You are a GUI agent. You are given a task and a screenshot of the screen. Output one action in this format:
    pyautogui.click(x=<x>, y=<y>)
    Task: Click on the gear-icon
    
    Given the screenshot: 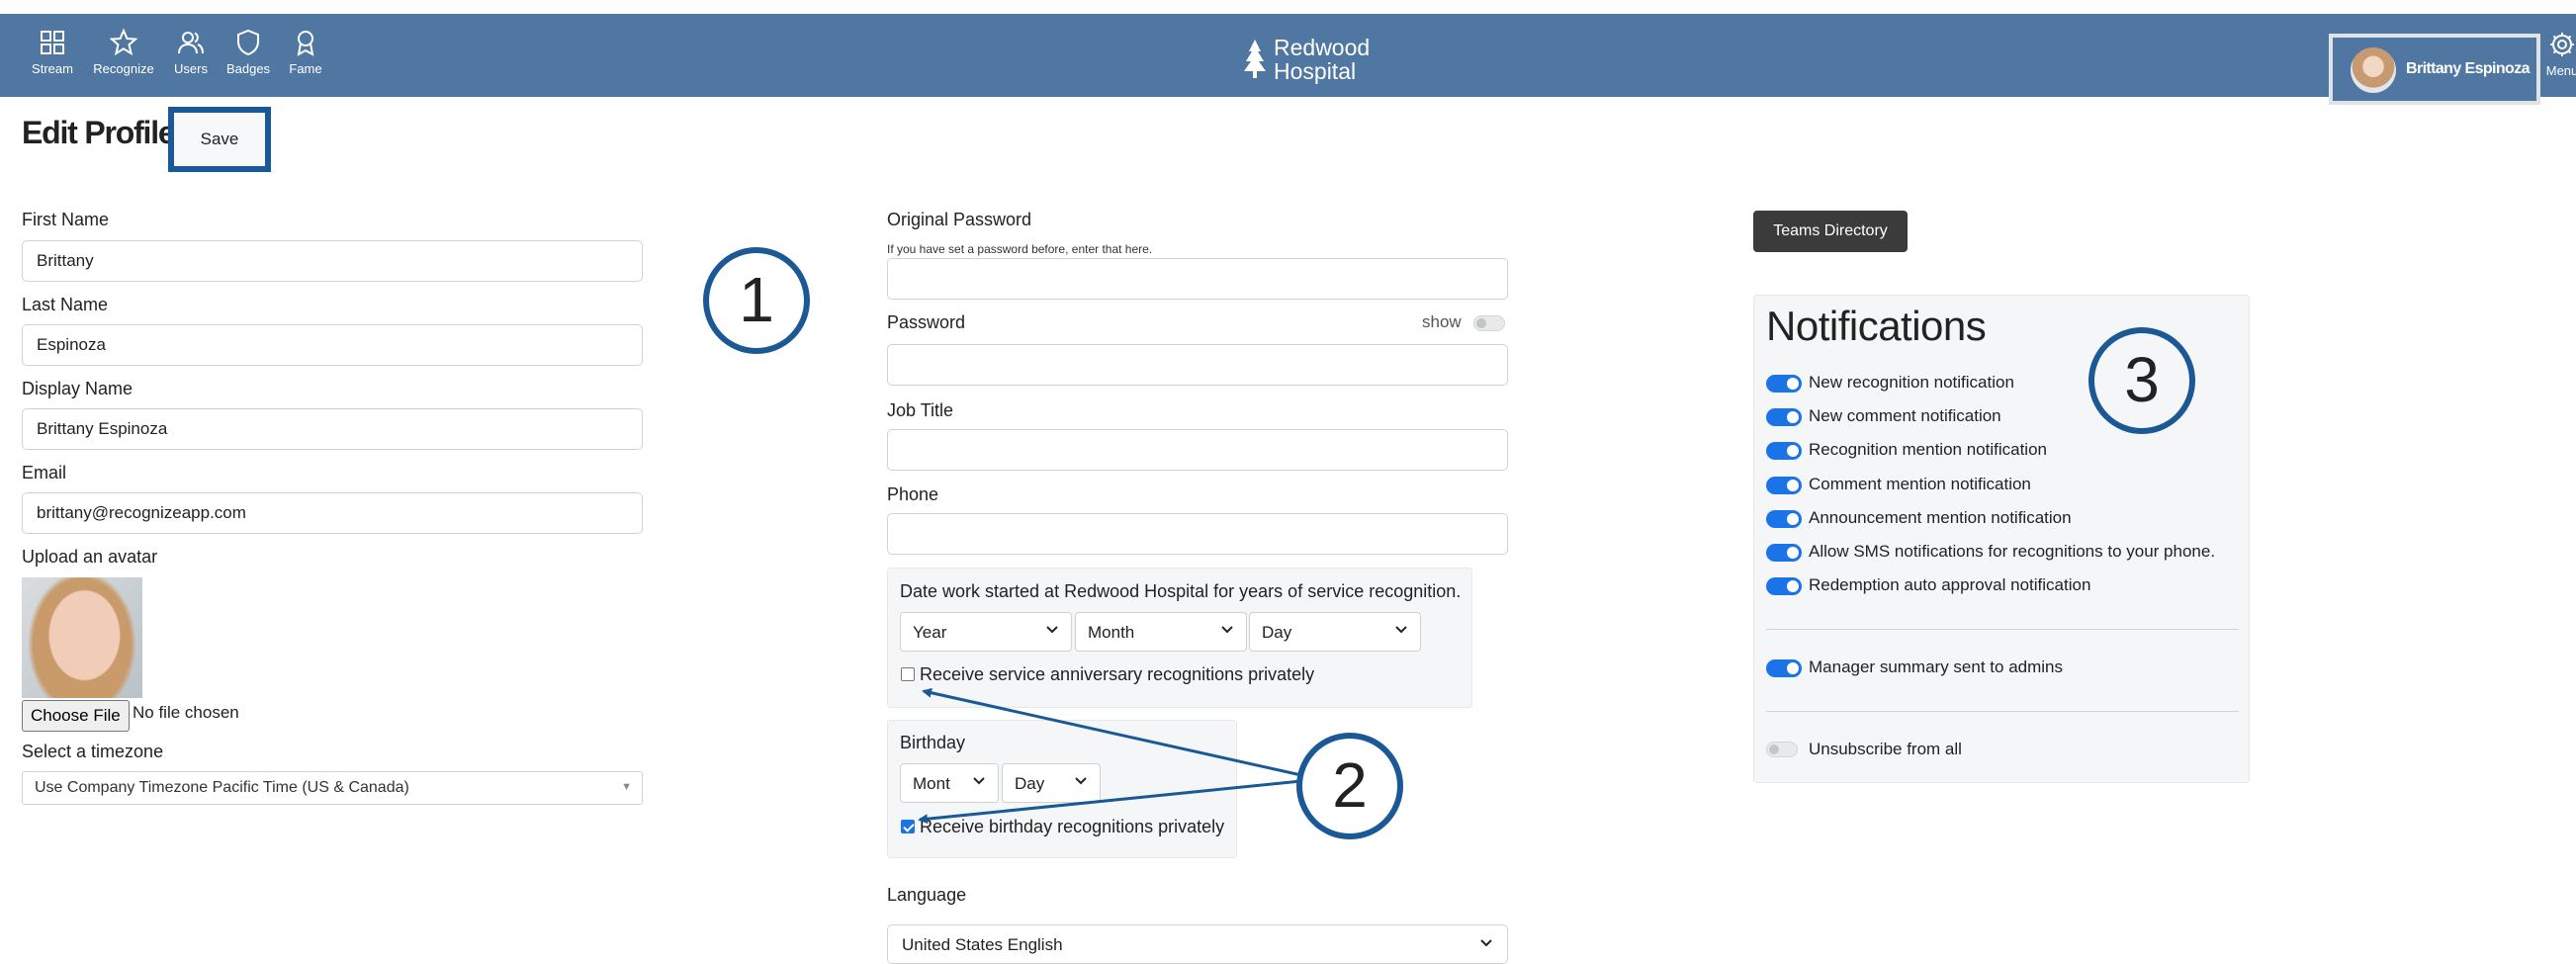 What is the action you would take?
    pyautogui.click(x=2562, y=44)
    